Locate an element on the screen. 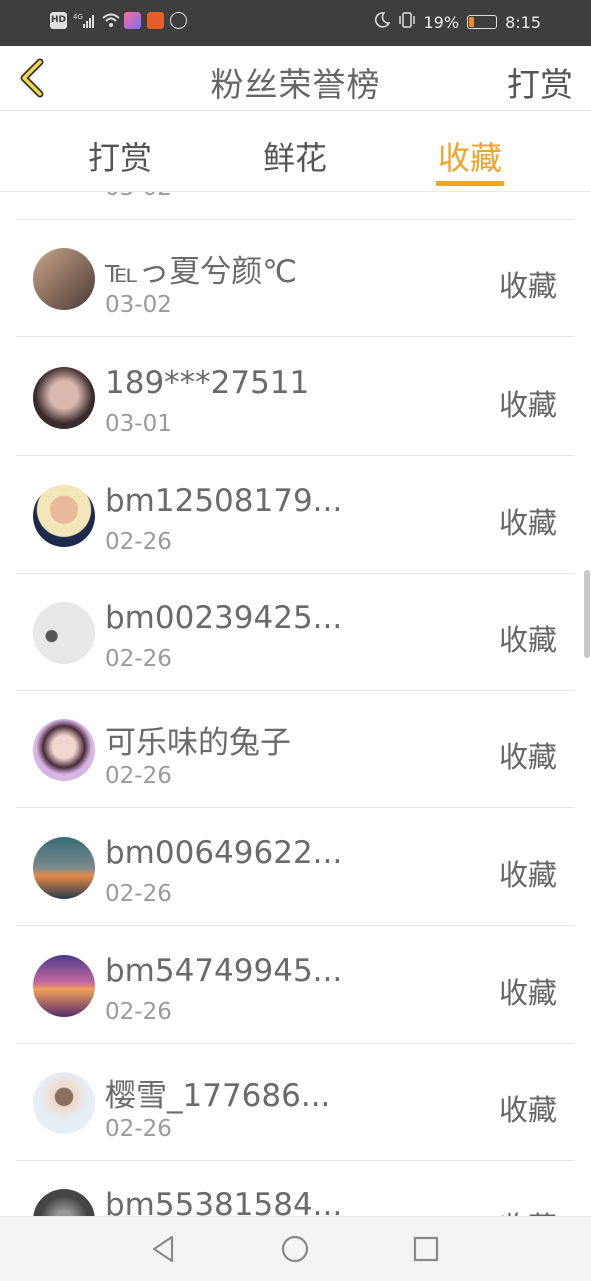 The width and height of the screenshot is (591, 1281). app-icon is located at coordinates (132, 20).